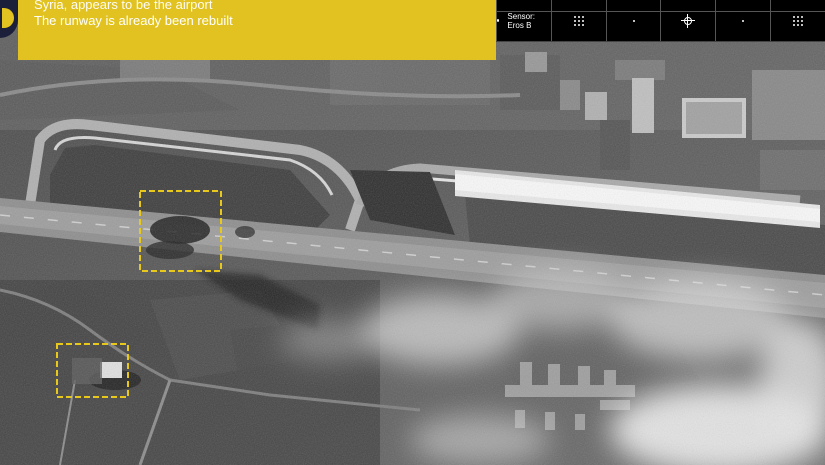 This screenshot has height=465, width=825. I want to click on caption-title: Syria, appears to be the airport, so click(123, 6).